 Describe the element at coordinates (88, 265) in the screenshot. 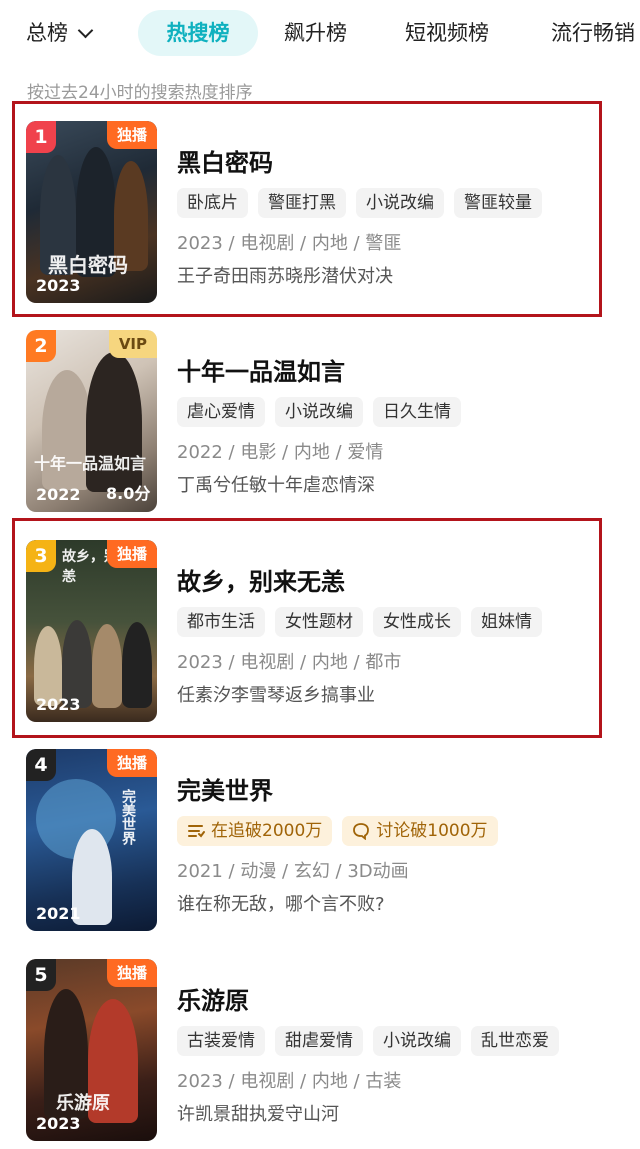

I see `poster-calligraphy: 黑白密码` at that location.